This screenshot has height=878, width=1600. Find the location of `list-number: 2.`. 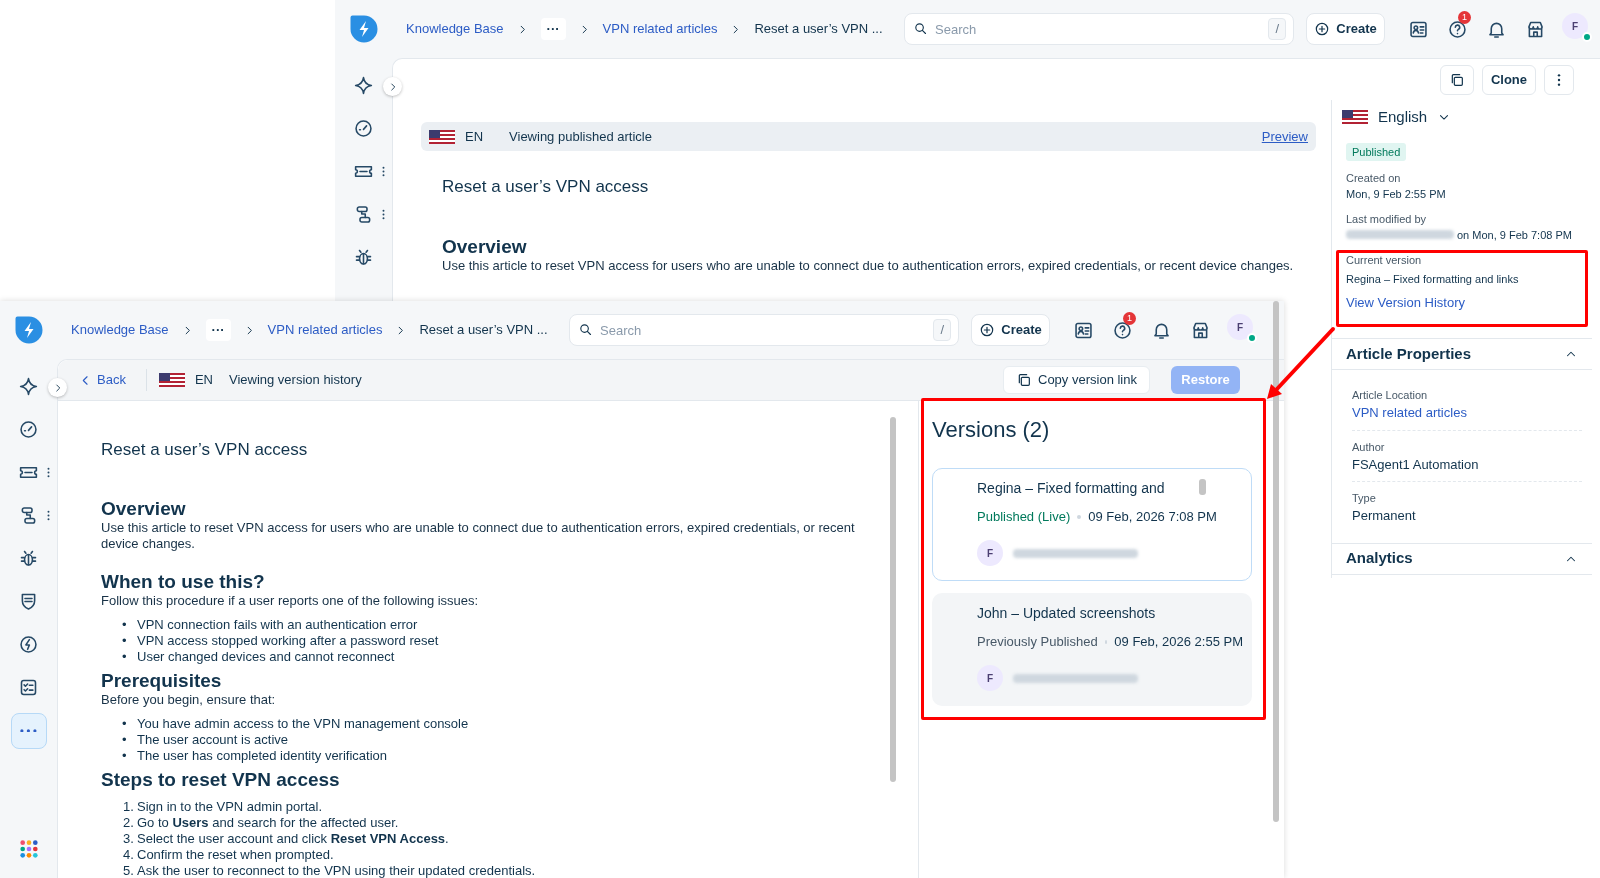

list-number: 2. is located at coordinates (129, 823).